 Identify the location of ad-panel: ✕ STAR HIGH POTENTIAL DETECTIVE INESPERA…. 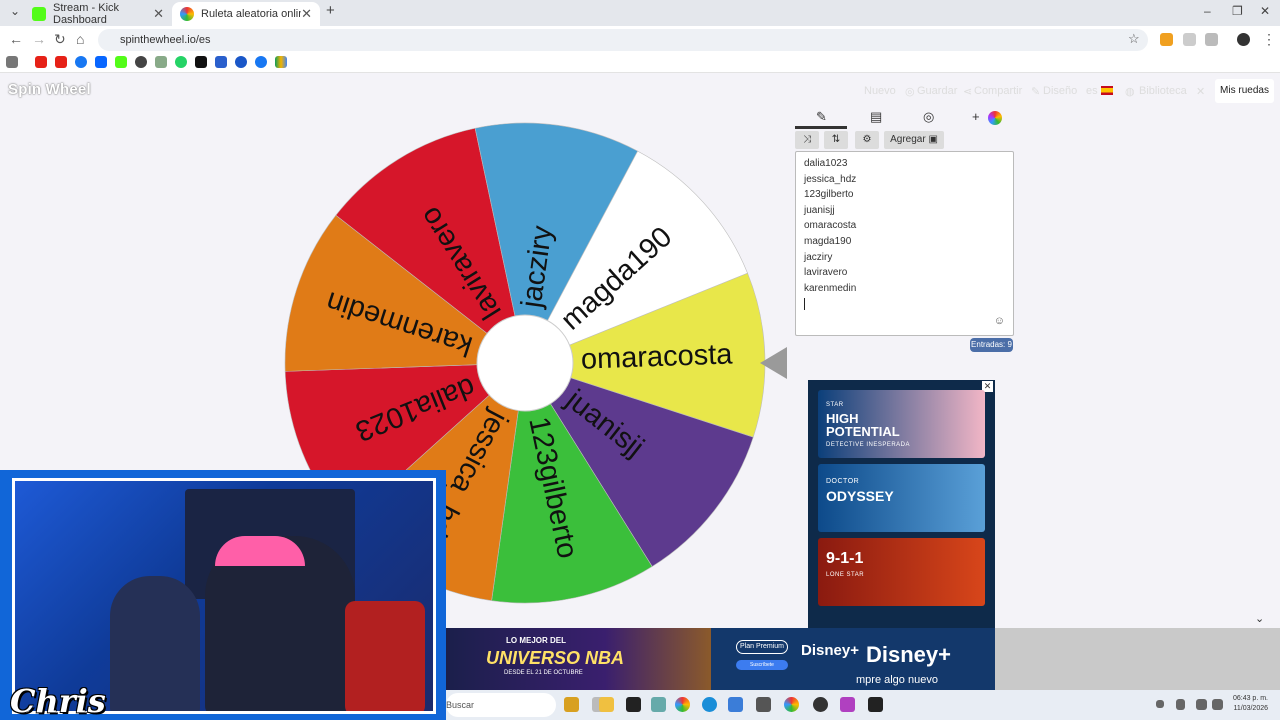
(901, 505).